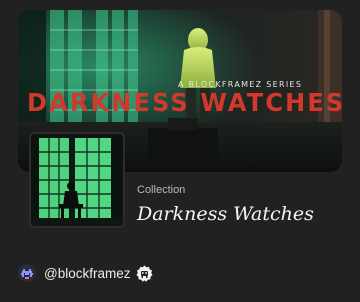 The image size is (360, 302). What do you see at coordinates (161, 190) in the screenshot?
I see `collection-kind-label: Collection` at bounding box center [161, 190].